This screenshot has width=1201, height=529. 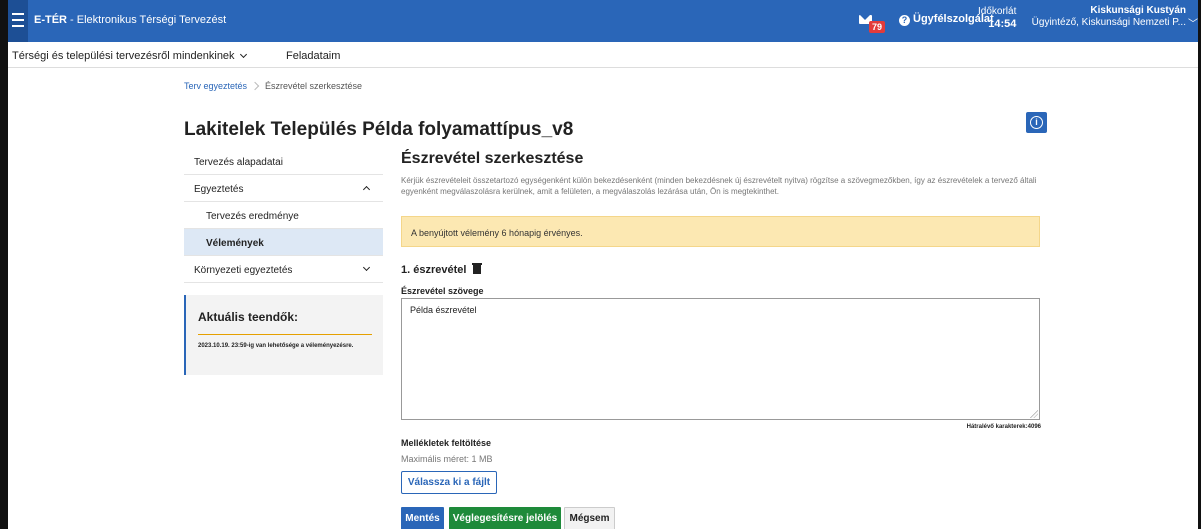 What do you see at coordinates (283, 188) in the screenshot?
I see `sidebar-item-consultation: Egyeztetés` at bounding box center [283, 188].